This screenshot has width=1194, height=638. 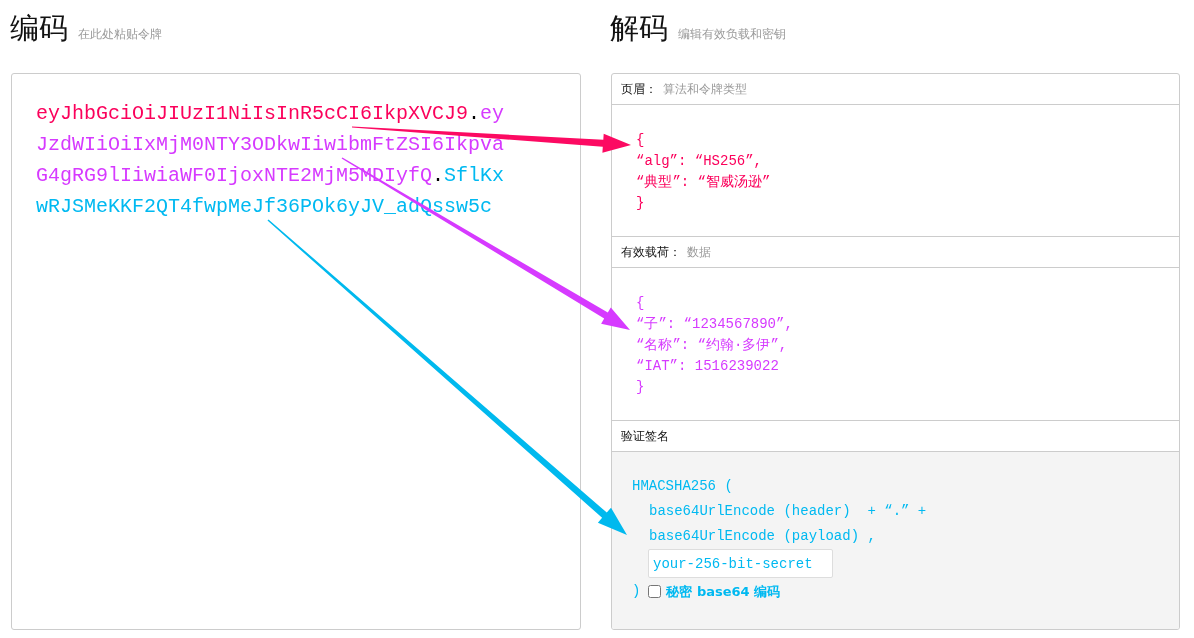 What do you see at coordinates (788, 511) in the screenshot?
I see `signature-code-line: base64UrlEncode (header) + “.” +` at bounding box center [788, 511].